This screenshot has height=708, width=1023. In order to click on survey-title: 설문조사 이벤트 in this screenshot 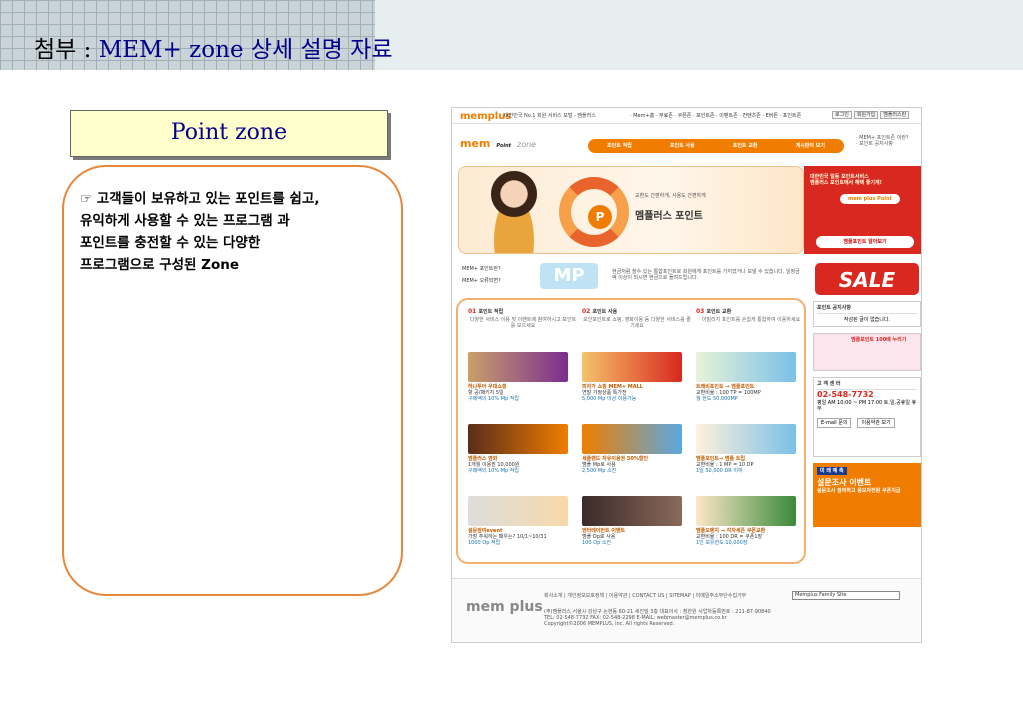, I will do `click(844, 482)`.